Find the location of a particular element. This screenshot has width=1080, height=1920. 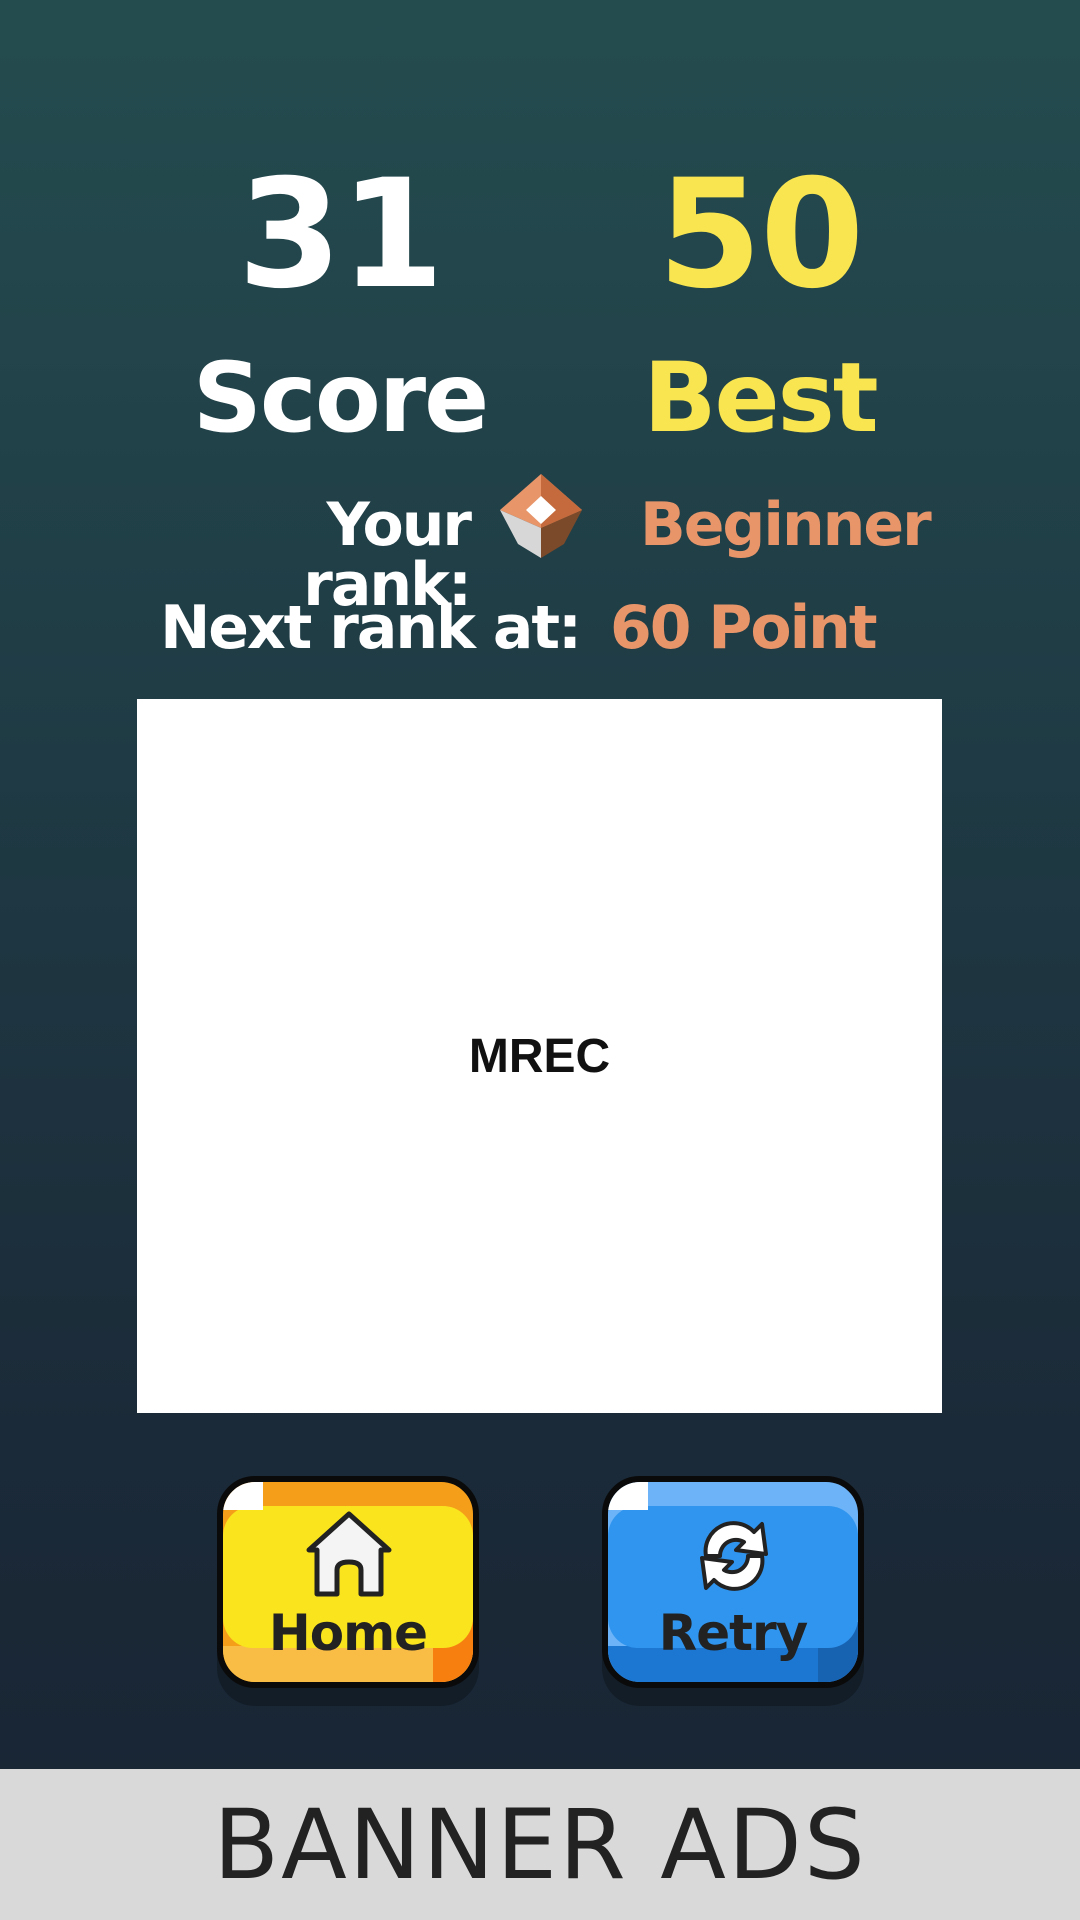

score-label: Score is located at coordinates (340, 398).